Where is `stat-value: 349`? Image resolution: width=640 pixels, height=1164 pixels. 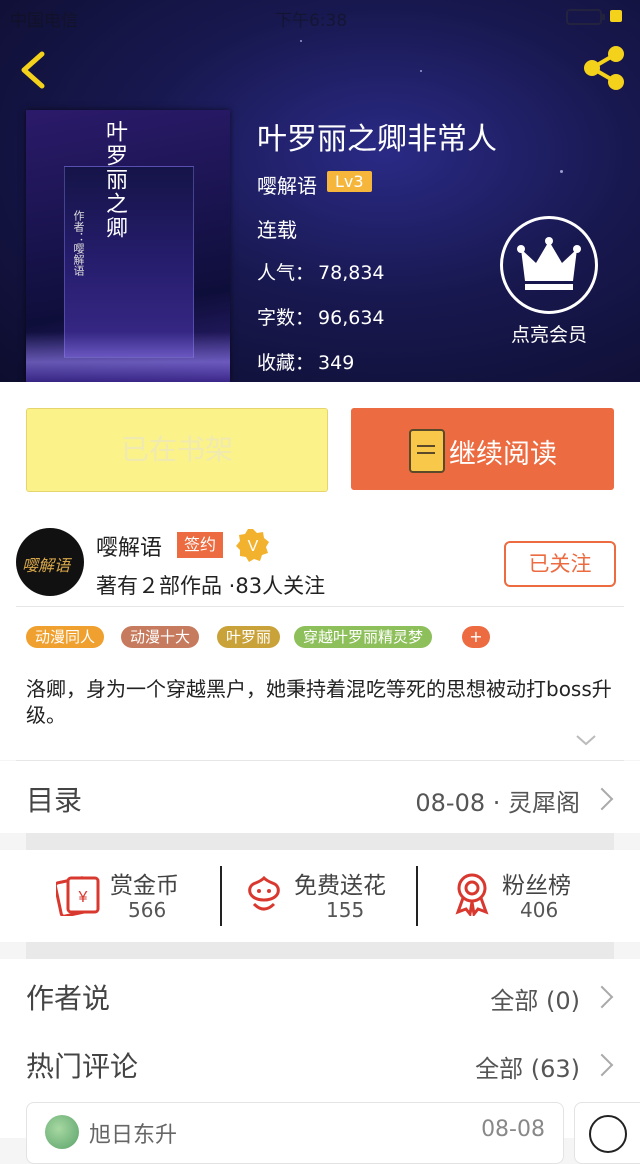
stat-value: 349 is located at coordinates (336, 363).